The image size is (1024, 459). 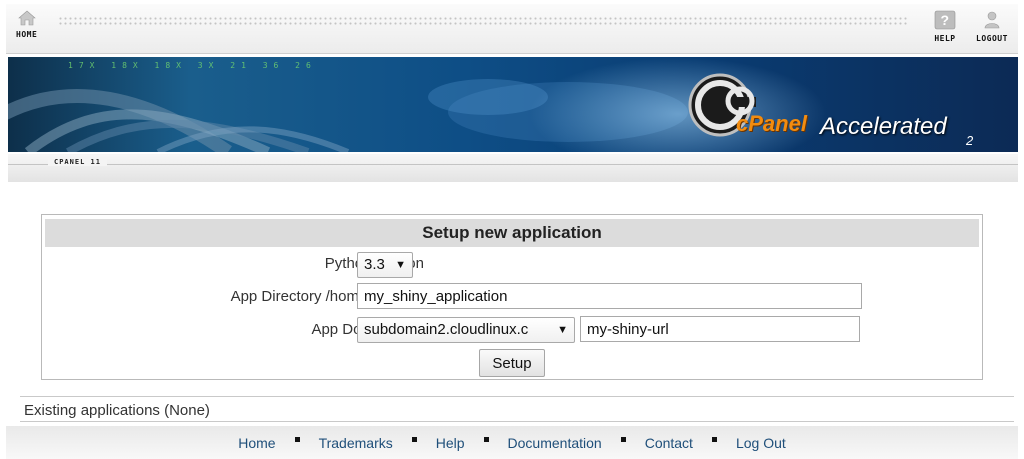 I want to click on existing-top-divider, so click(x=517, y=396).